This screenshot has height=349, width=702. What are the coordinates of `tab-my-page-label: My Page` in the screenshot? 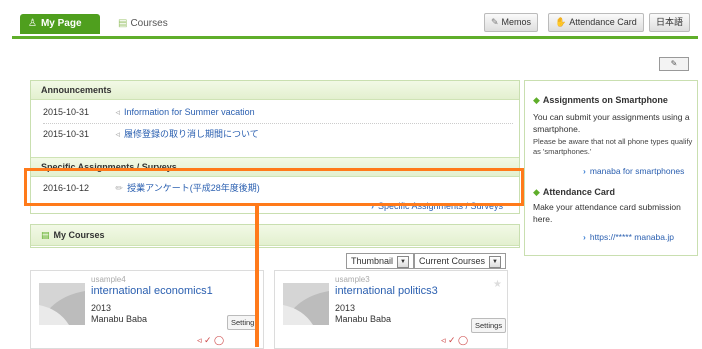 It's located at (61, 23).